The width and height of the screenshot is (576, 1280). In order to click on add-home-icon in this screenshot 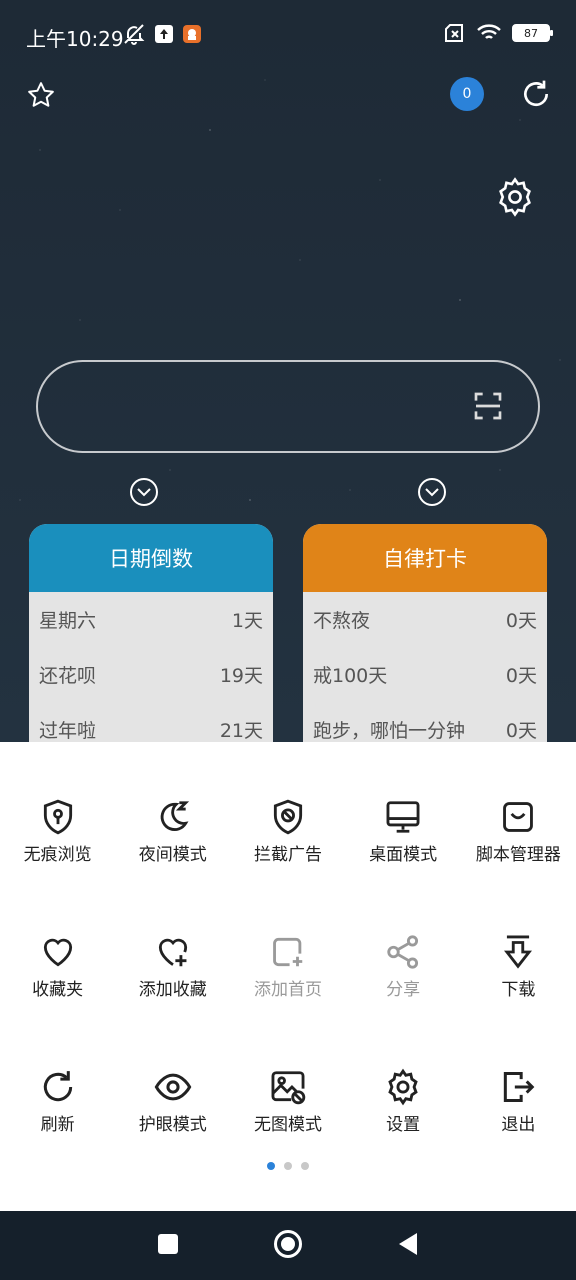, I will do `click(288, 952)`.